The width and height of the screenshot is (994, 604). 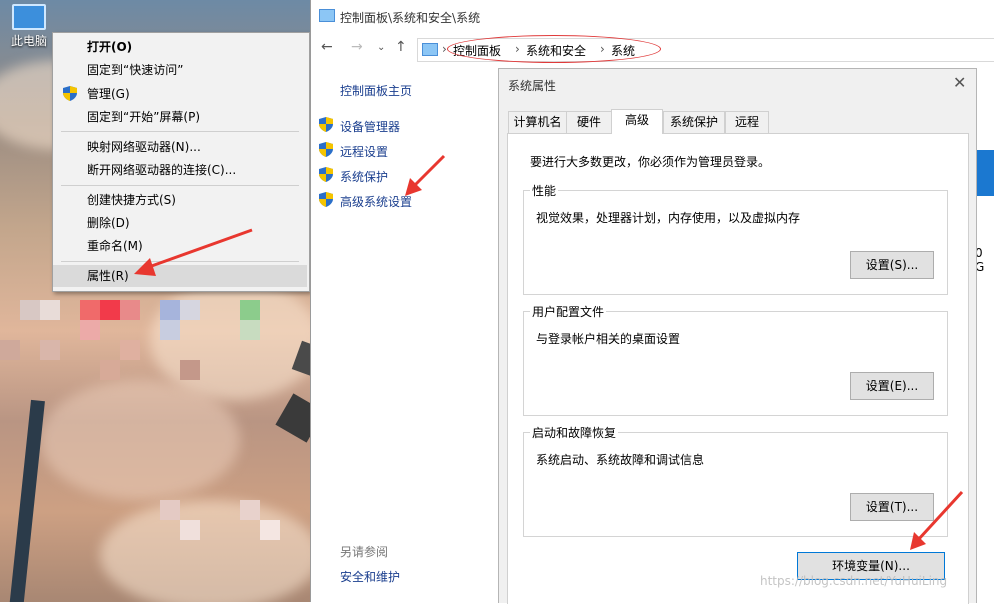 What do you see at coordinates (376, 201) in the screenshot?
I see `advanced-system-settings-link: 高级系统设置` at bounding box center [376, 201].